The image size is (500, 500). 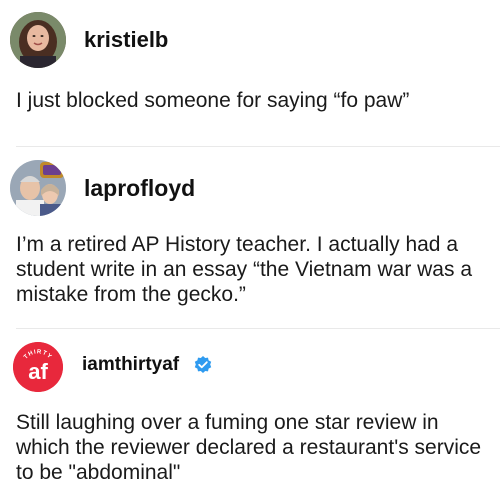 I want to click on avatar-laprofloyd, so click(x=38, y=188).